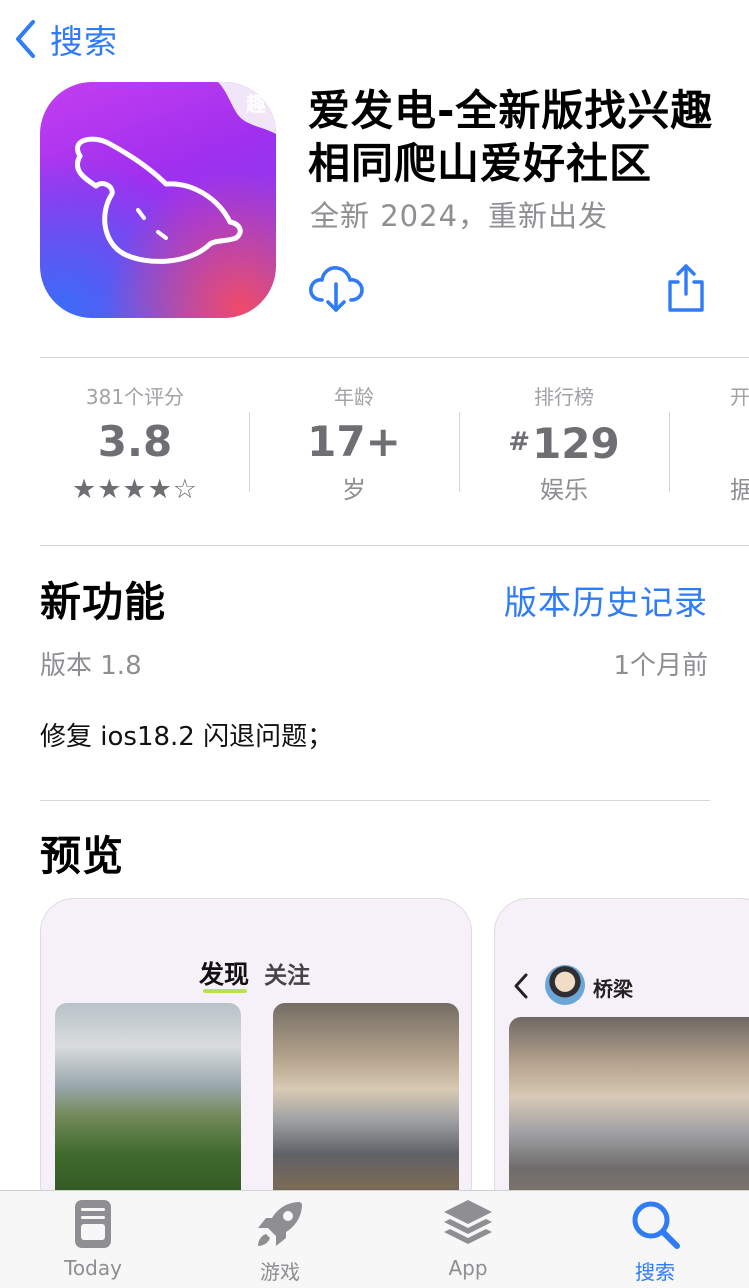  What do you see at coordinates (519, 442) in the screenshot?
I see `rank-hash: #` at bounding box center [519, 442].